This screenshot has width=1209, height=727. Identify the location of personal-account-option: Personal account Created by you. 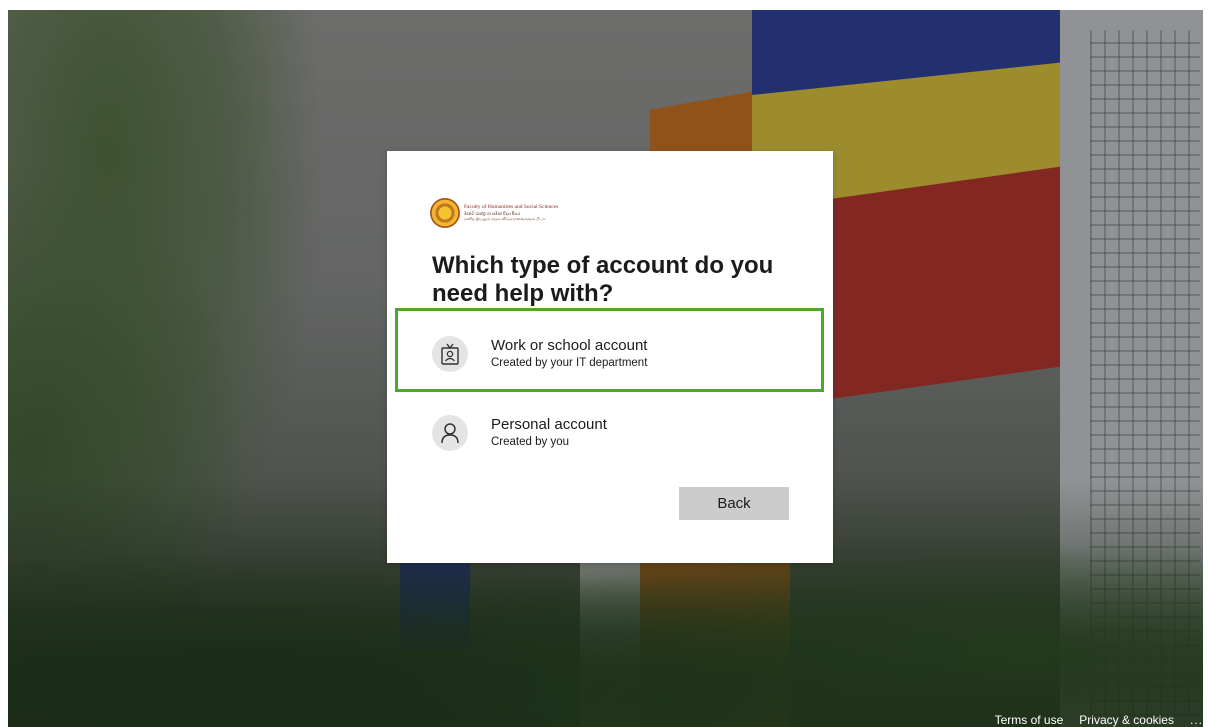
(617, 433).